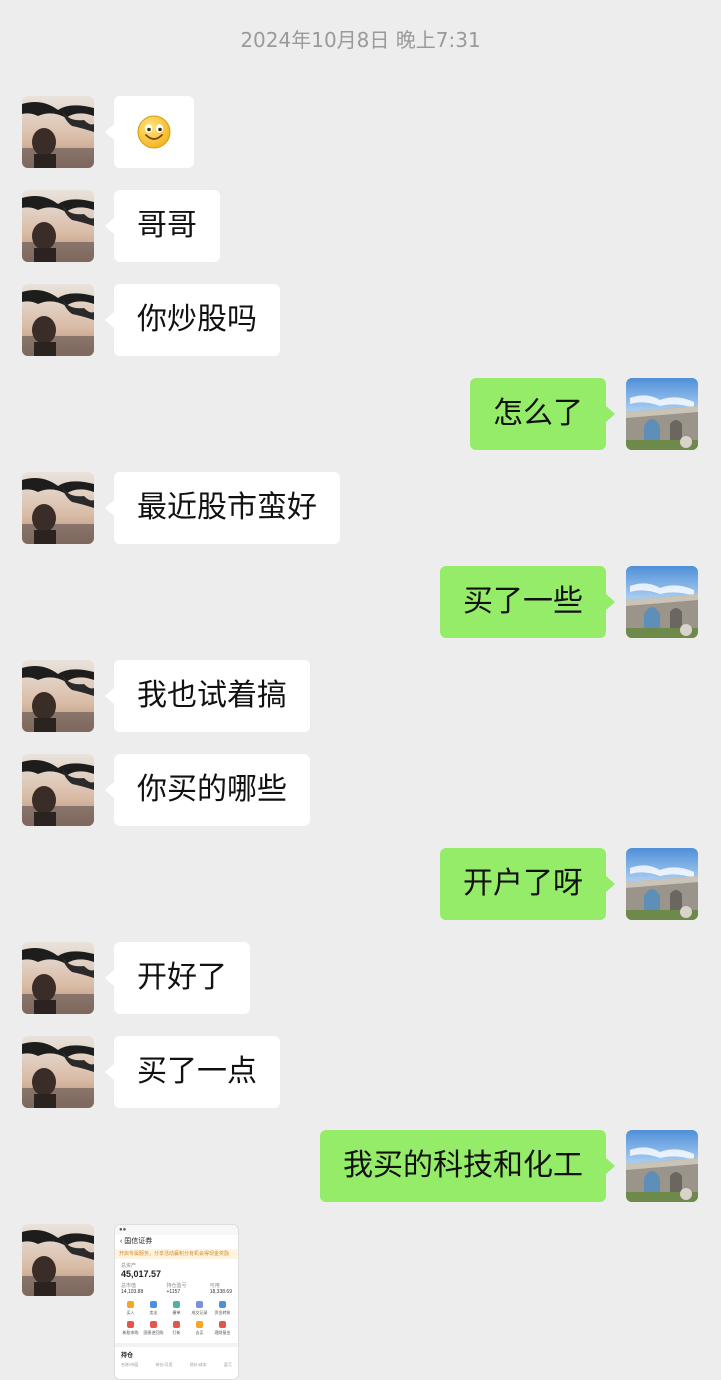  I want to click on thumb-market-value: 14,103.88, so click(132, 1292).